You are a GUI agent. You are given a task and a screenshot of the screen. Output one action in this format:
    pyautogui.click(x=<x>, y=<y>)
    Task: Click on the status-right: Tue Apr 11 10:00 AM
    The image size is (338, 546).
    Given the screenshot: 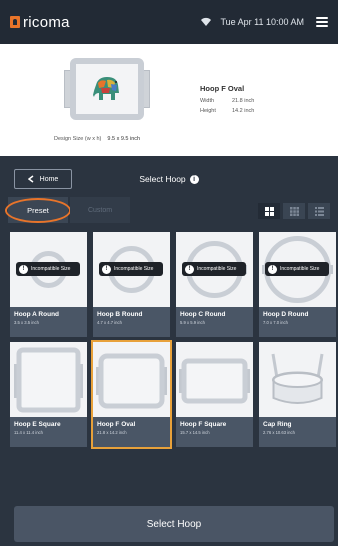 What is the action you would take?
    pyautogui.click(x=264, y=22)
    